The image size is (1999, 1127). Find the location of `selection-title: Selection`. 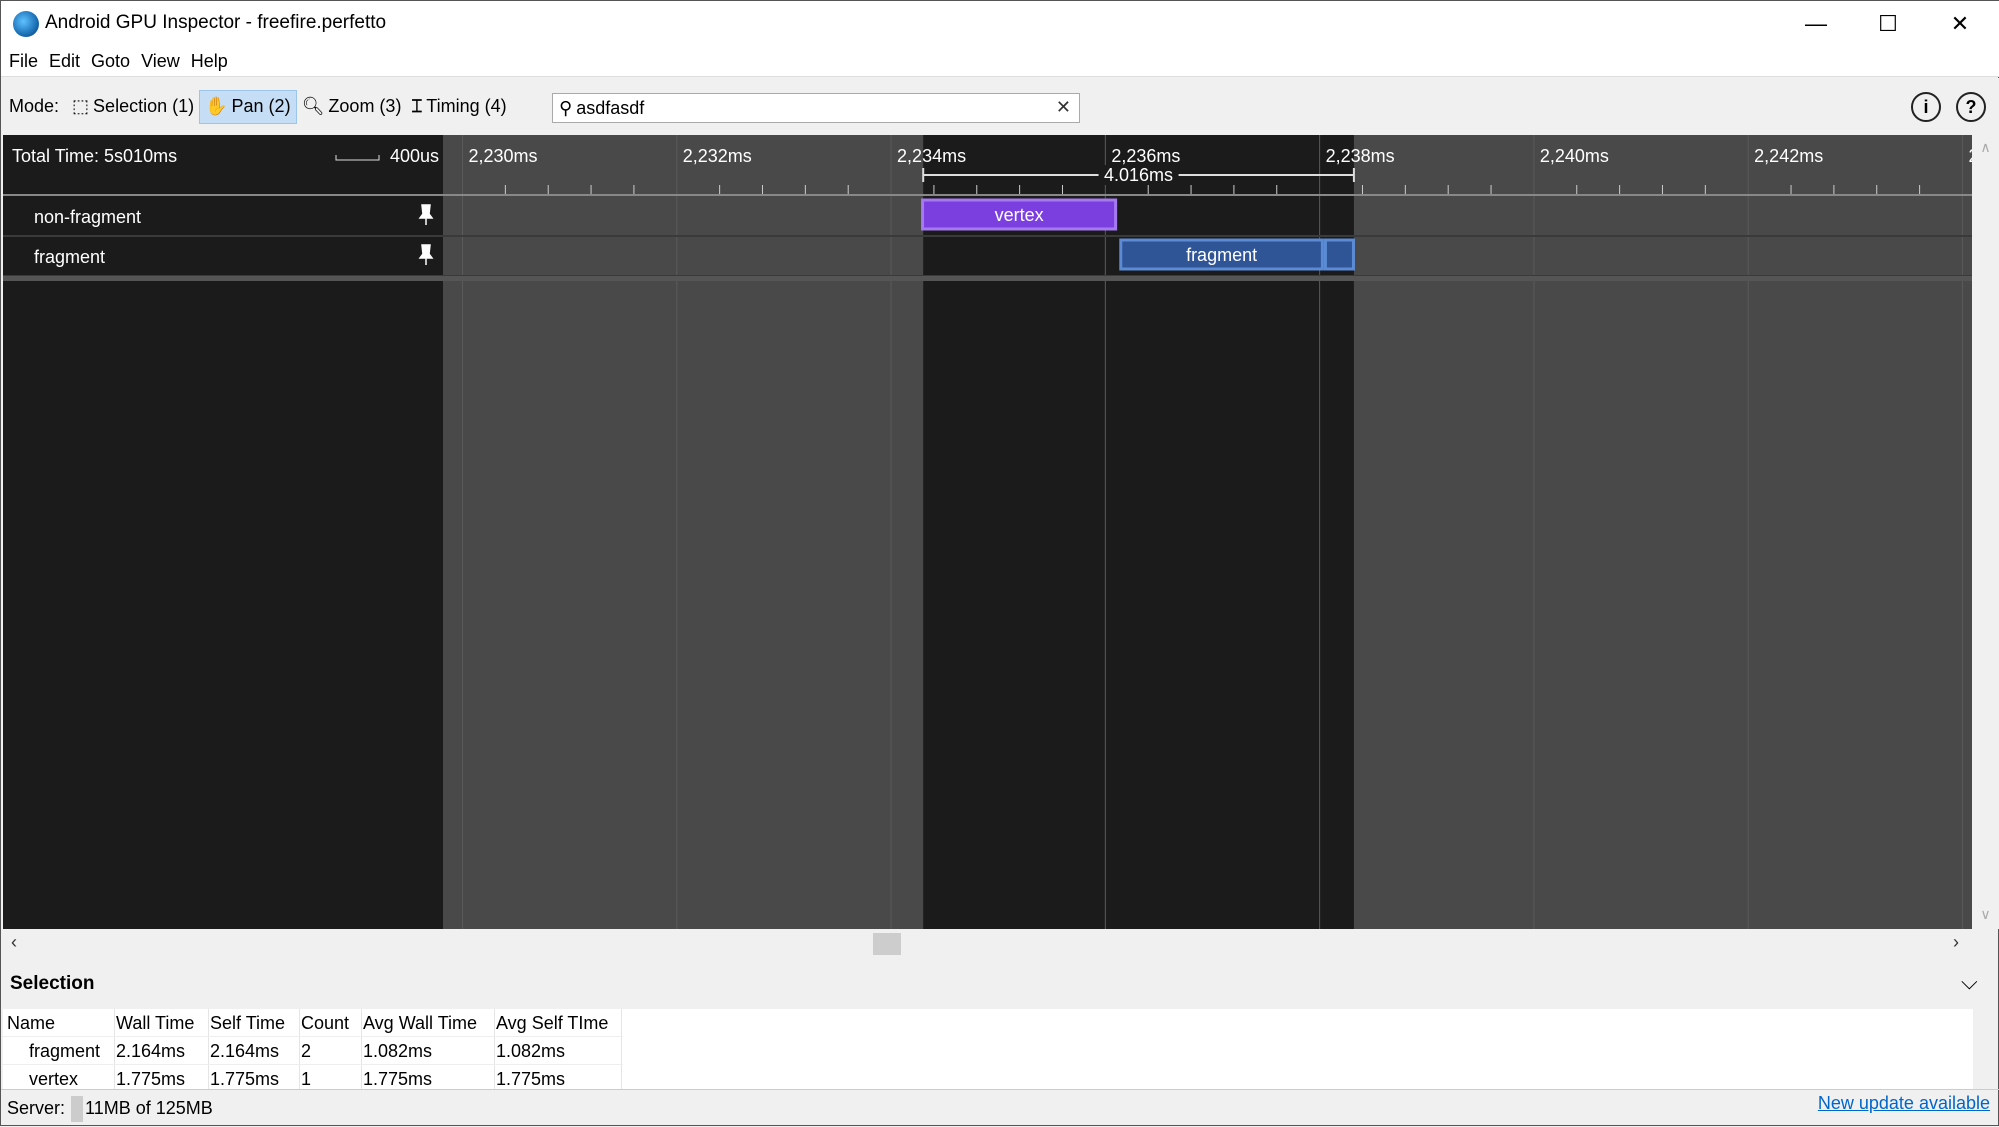

selection-title: Selection is located at coordinates (52, 983).